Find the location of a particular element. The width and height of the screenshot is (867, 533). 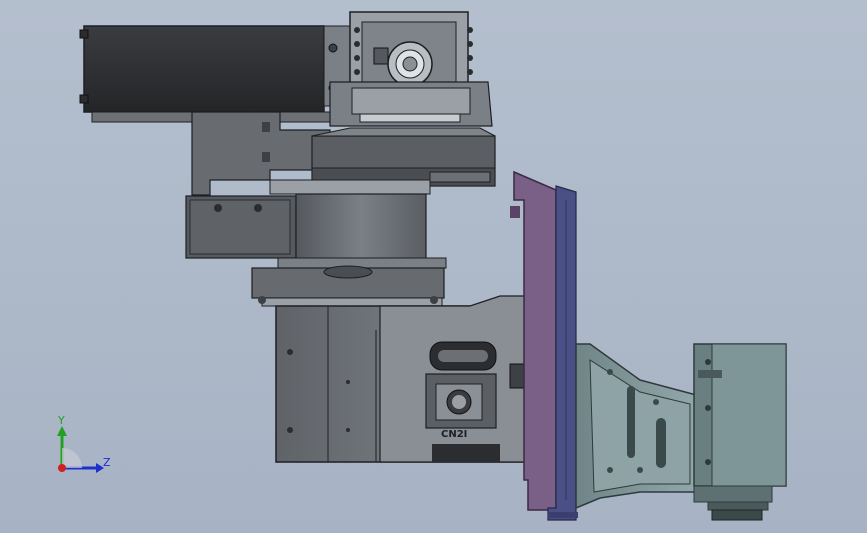

z-axis-label: Z is located at coordinates (107, 462).